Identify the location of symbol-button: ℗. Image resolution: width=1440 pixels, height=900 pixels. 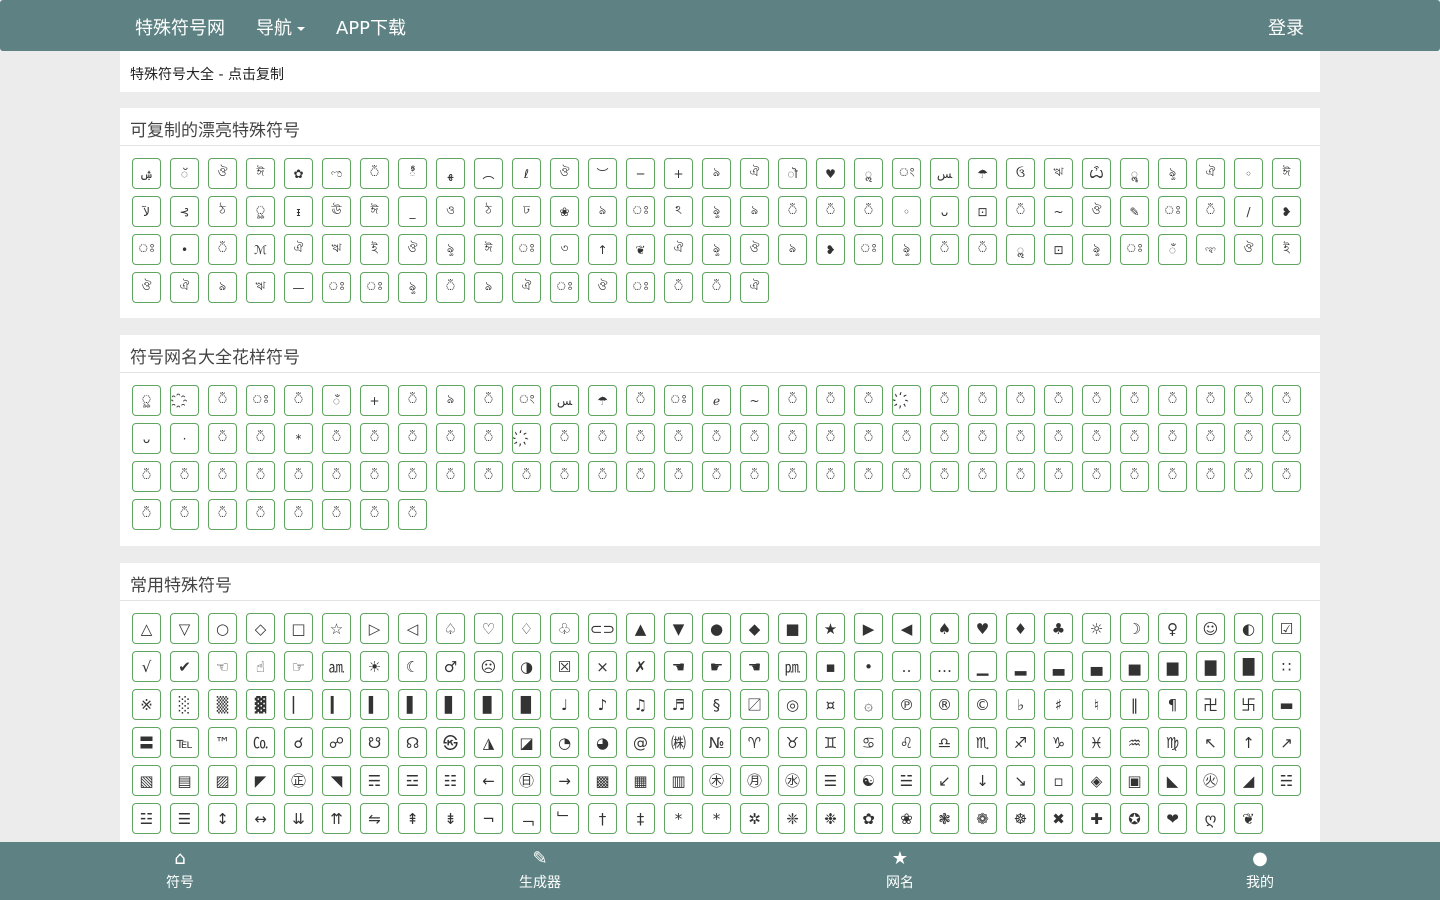
(906, 704).